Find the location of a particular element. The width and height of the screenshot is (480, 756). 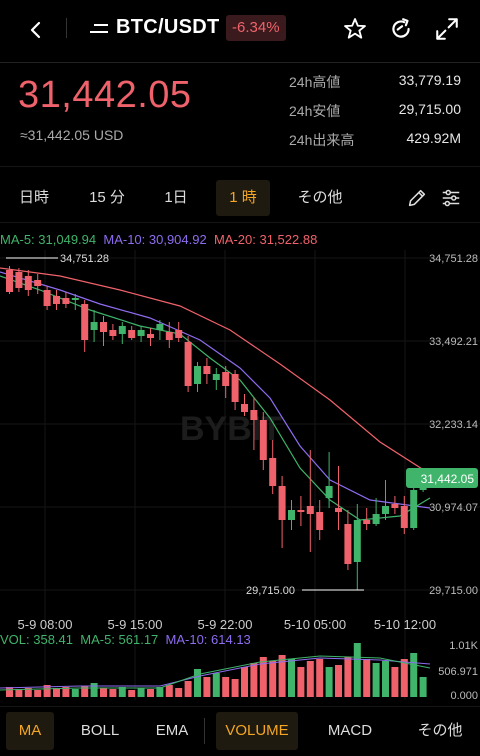

high-label: 24h高値 is located at coordinates (315, 82).